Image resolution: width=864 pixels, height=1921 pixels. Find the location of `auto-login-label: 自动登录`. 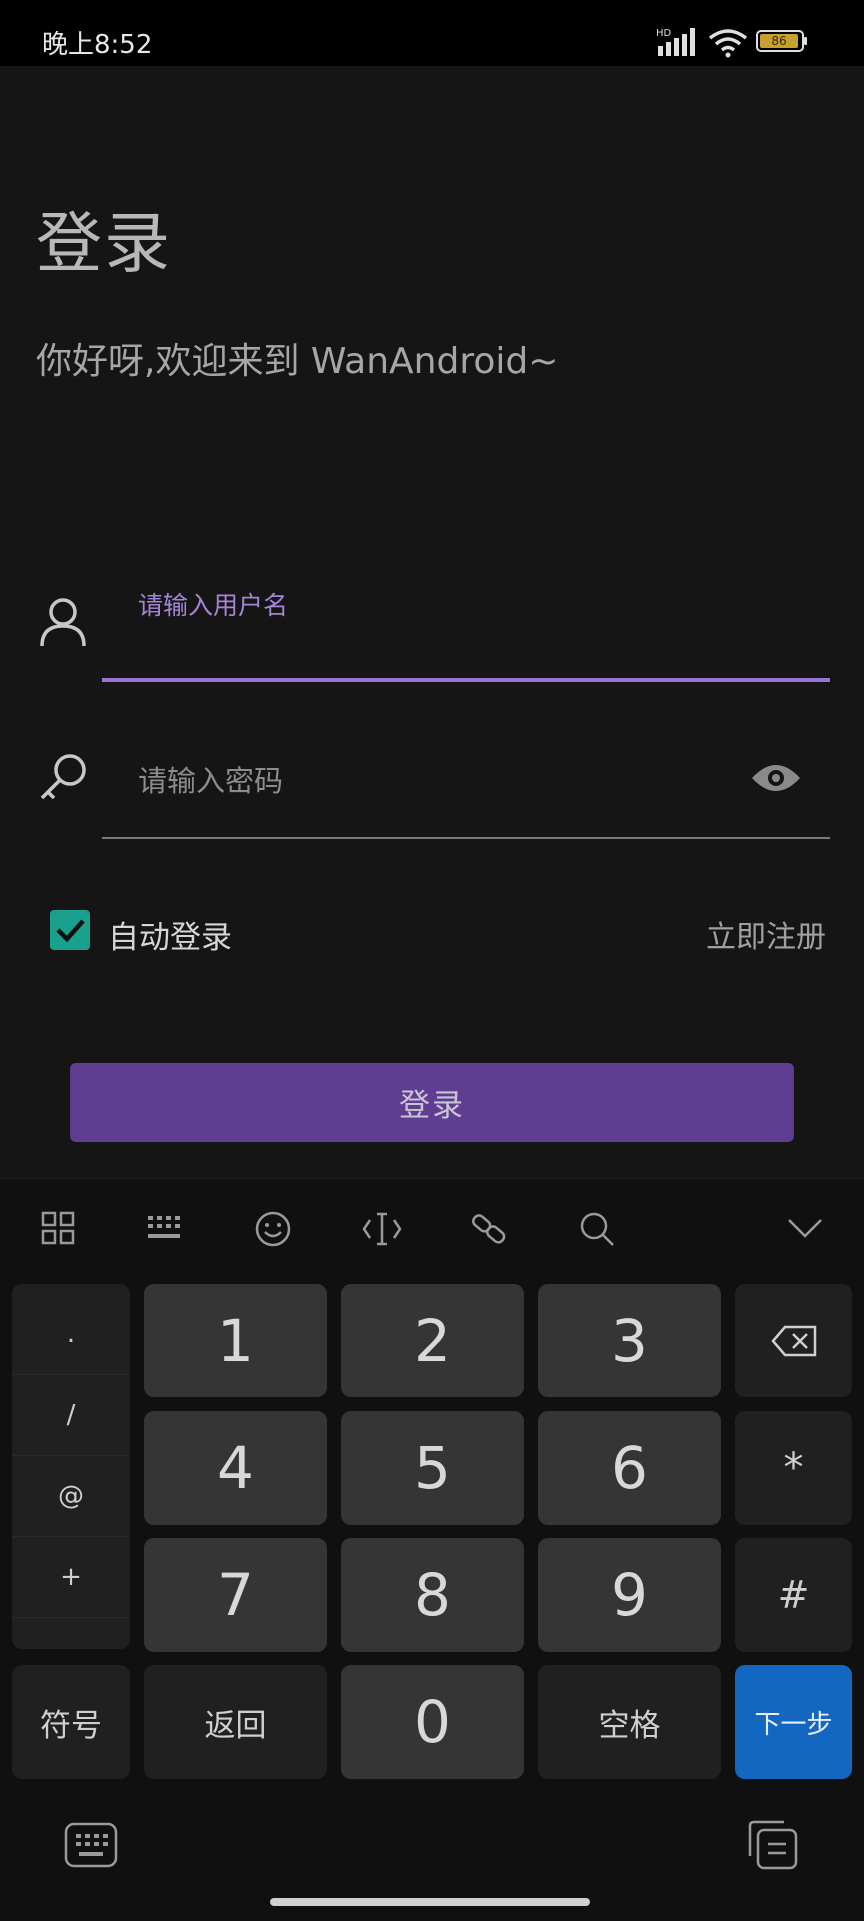

auto-login-label: 自动登录 is located at coordinates (170, 938).